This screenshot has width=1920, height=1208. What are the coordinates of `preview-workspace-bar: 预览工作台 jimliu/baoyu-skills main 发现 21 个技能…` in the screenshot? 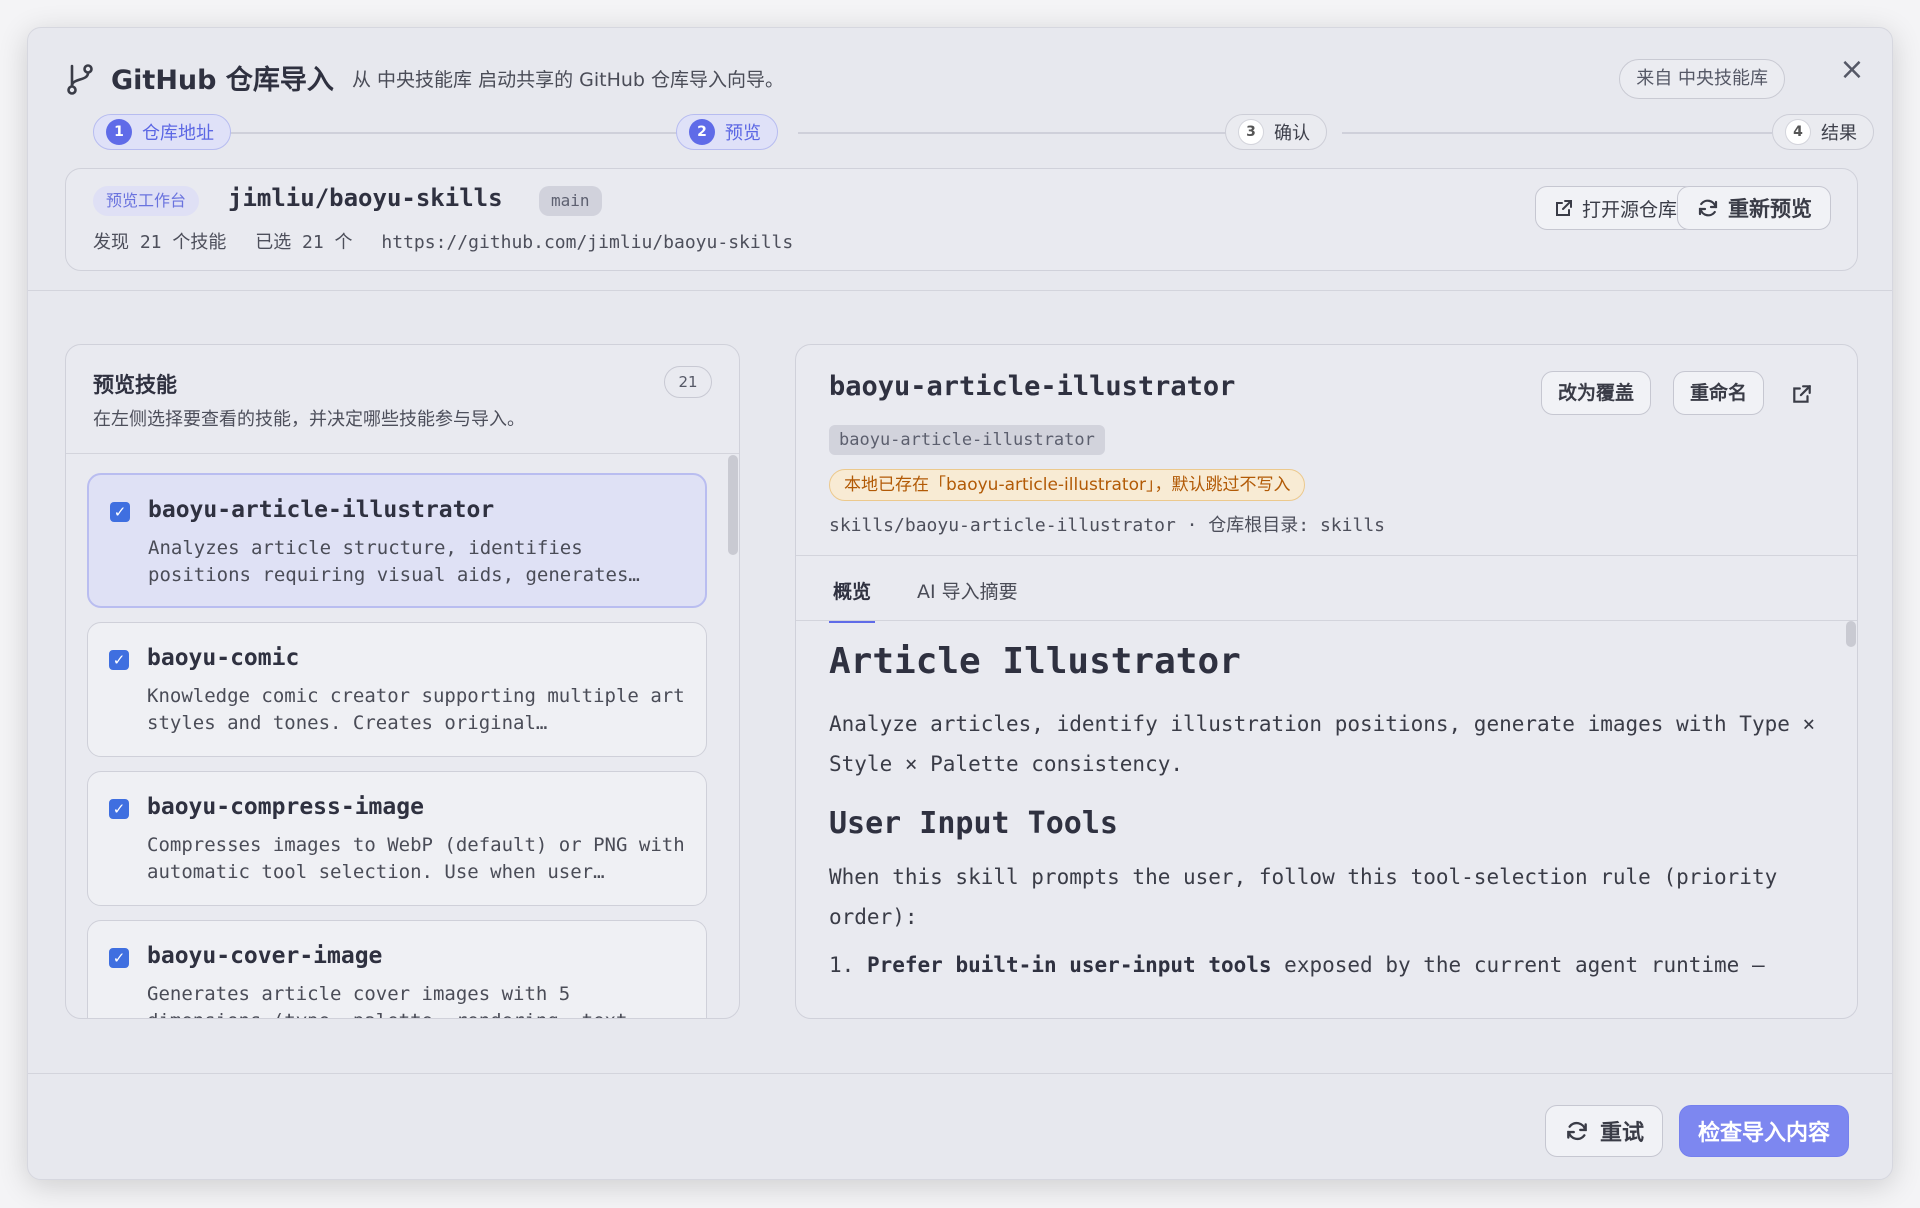 It's located at (961, 219).